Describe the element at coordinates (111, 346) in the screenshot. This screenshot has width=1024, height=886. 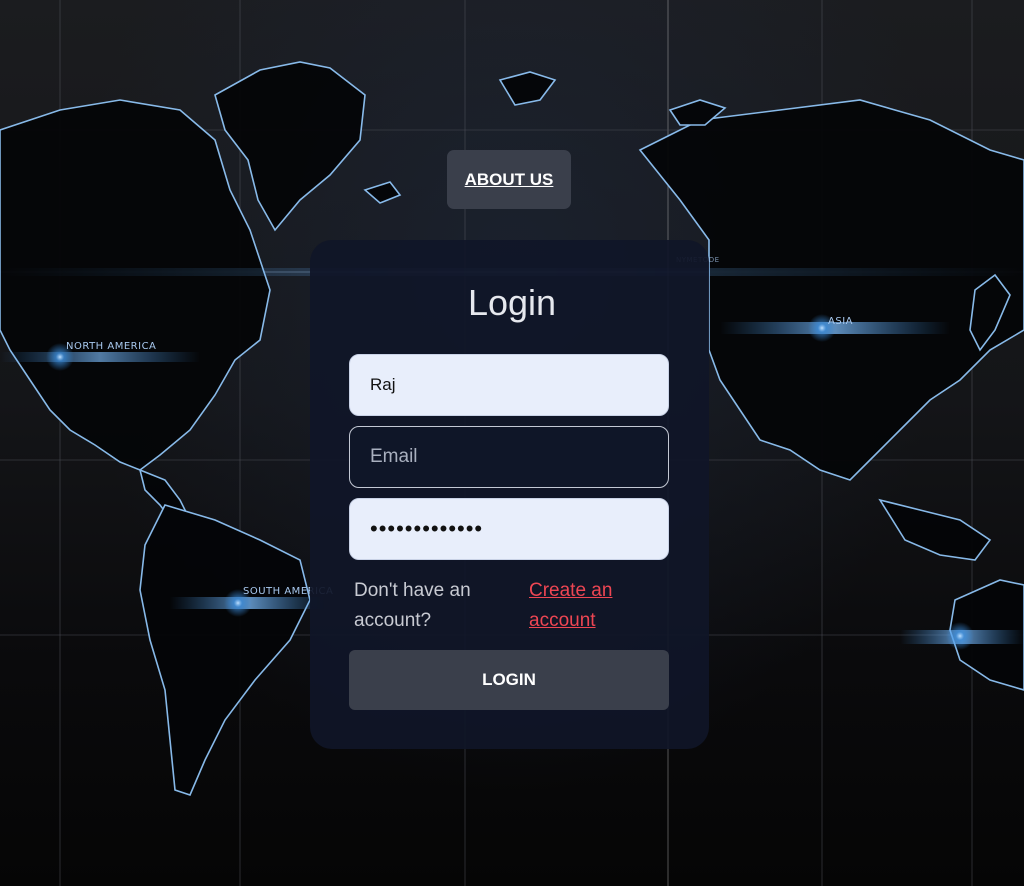
I see `map-label-north-america: NORTH AMERICA` at that location.